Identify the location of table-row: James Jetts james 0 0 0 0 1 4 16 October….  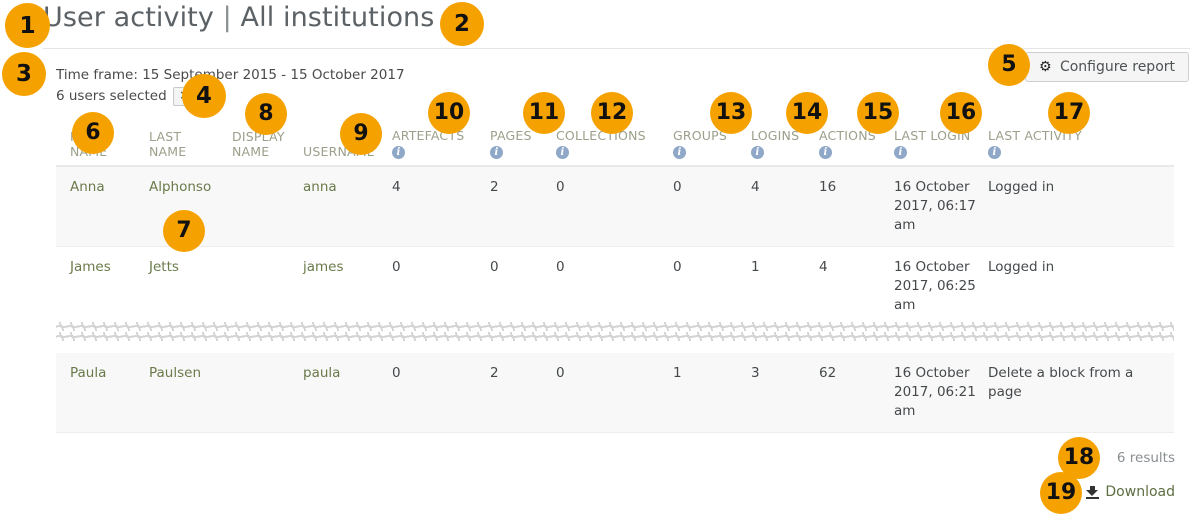
(615, 286).